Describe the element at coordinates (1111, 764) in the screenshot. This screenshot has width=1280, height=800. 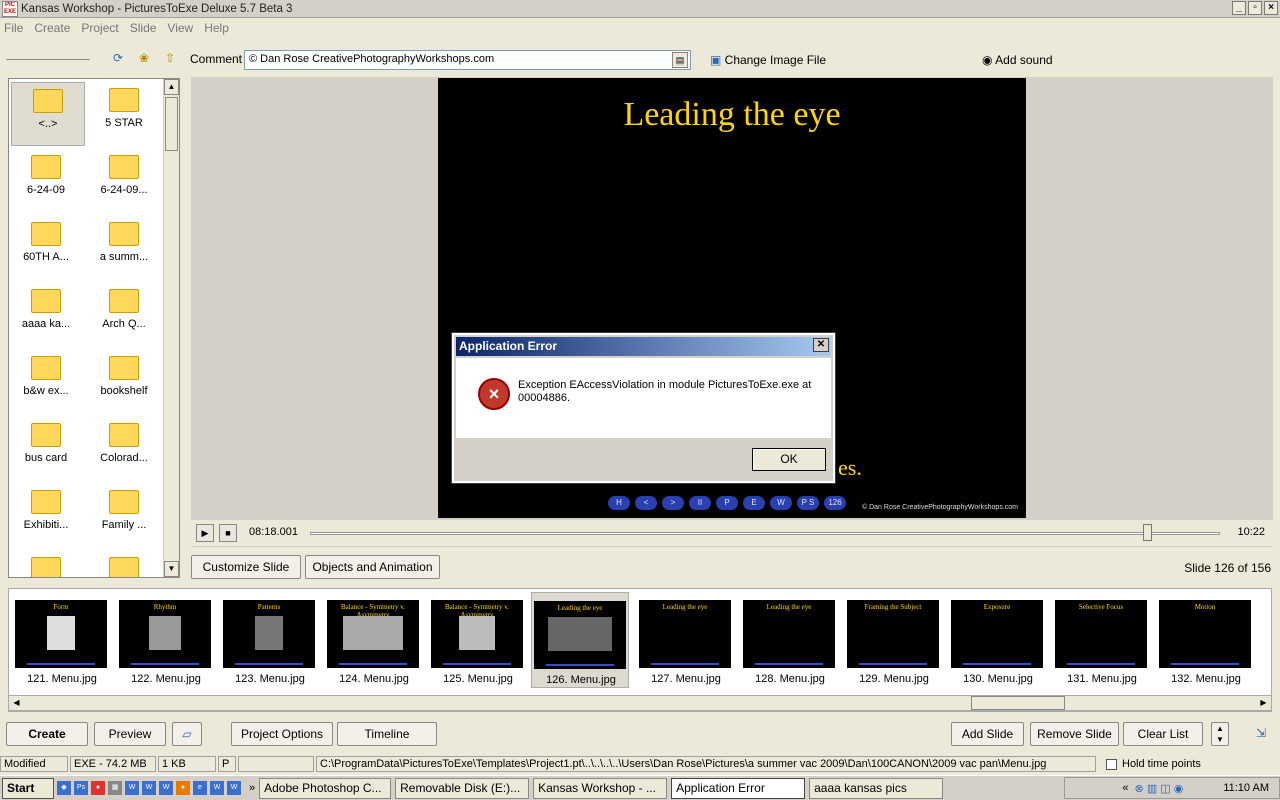
I see `hold-checkbox` at that location.